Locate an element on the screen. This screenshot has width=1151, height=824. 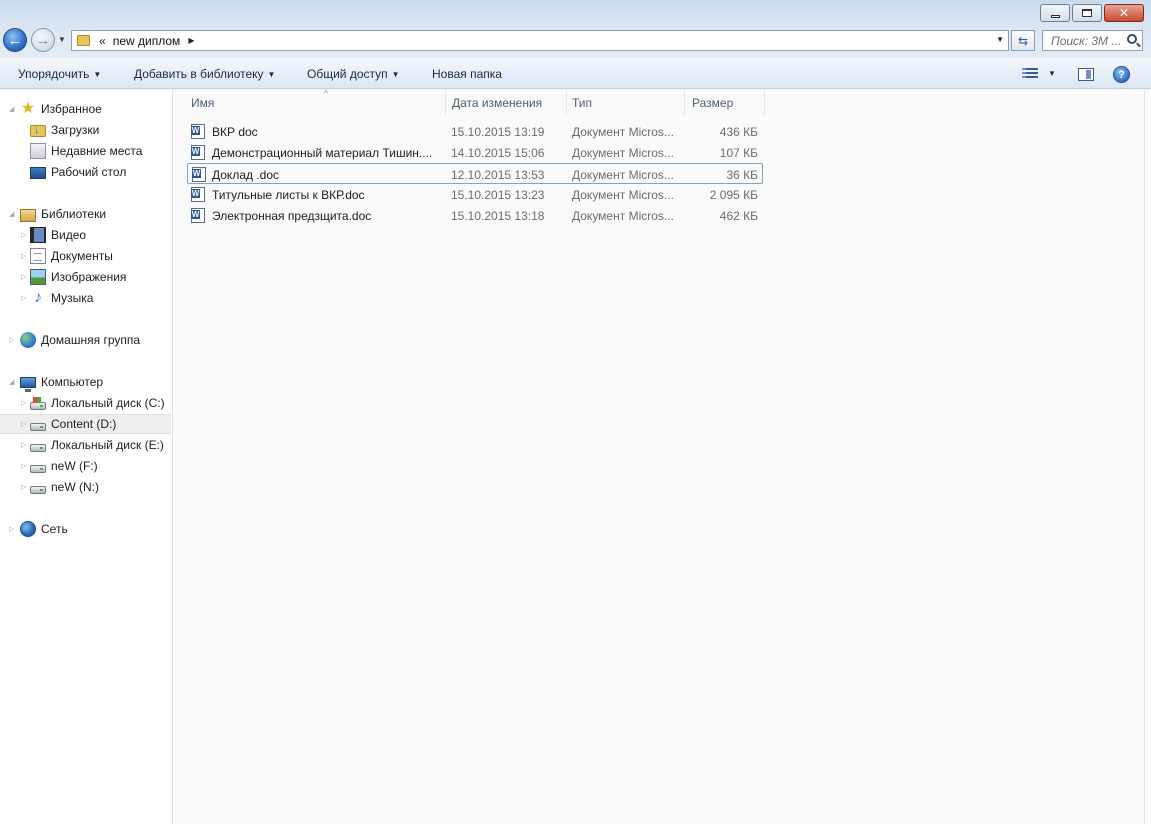
maximize-icon is located at coordinates (1087, 13).